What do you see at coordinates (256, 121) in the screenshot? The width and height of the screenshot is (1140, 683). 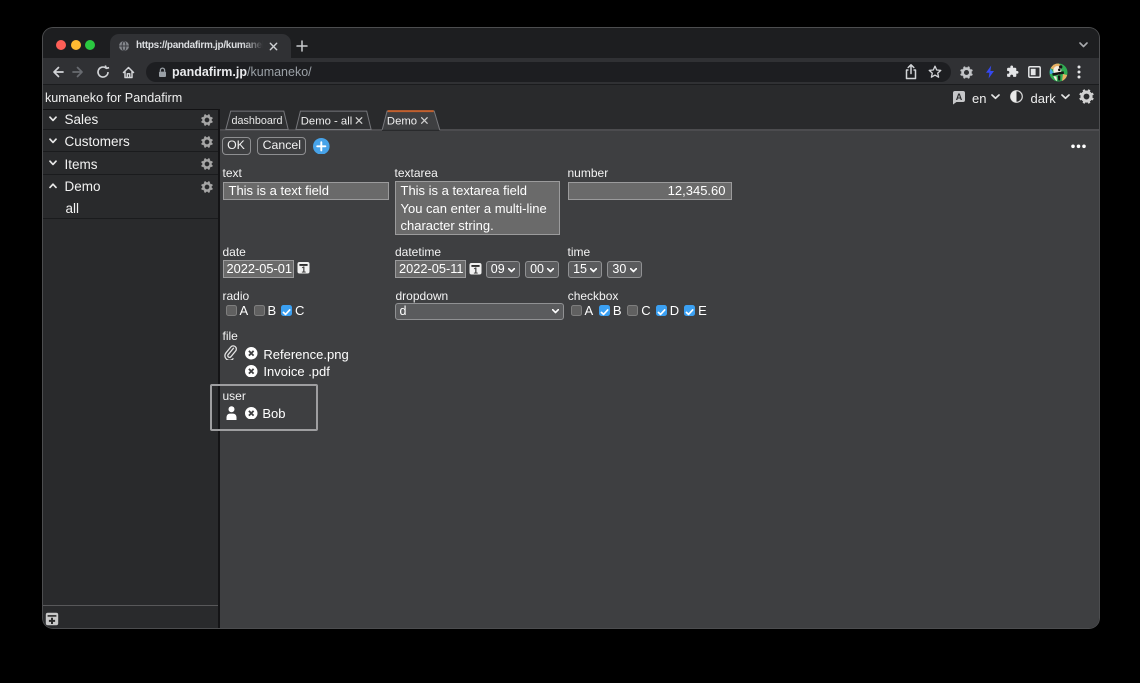 I see `svg-text: dashboard` at bounding box center [256, 121].